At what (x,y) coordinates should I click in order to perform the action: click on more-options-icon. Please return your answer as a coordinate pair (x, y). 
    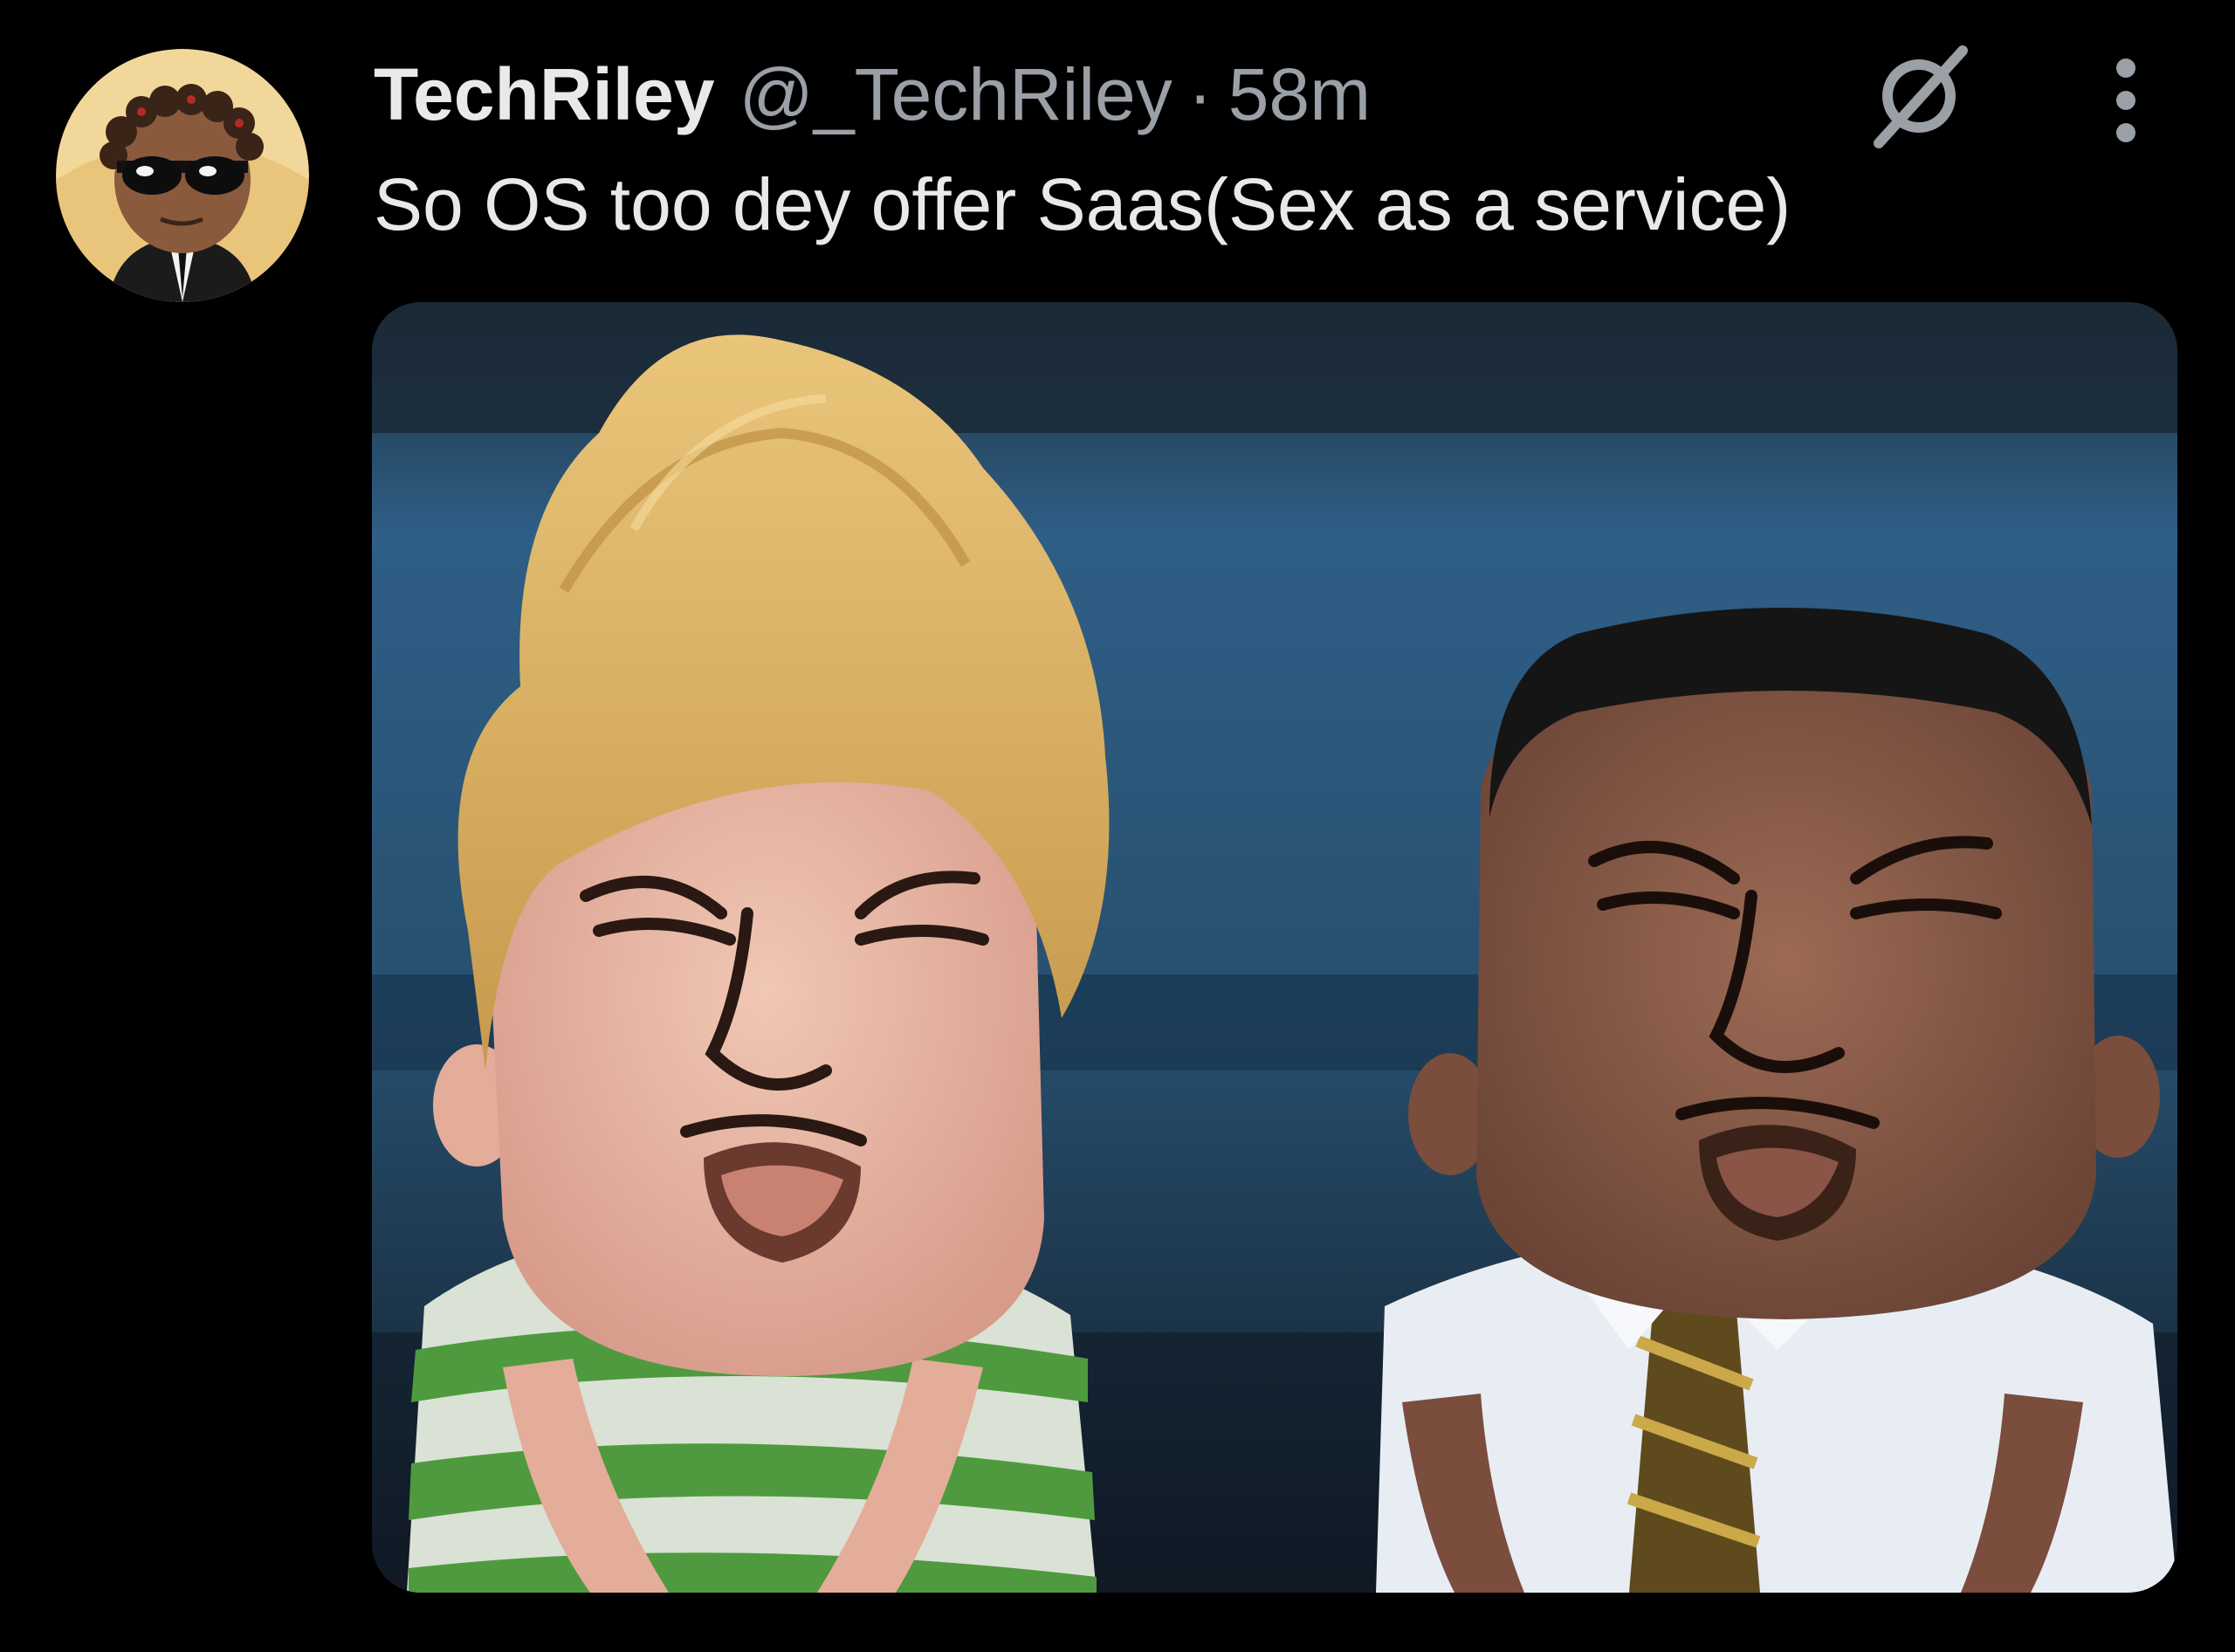
    Looking at the image, I should click on (2125, 100).